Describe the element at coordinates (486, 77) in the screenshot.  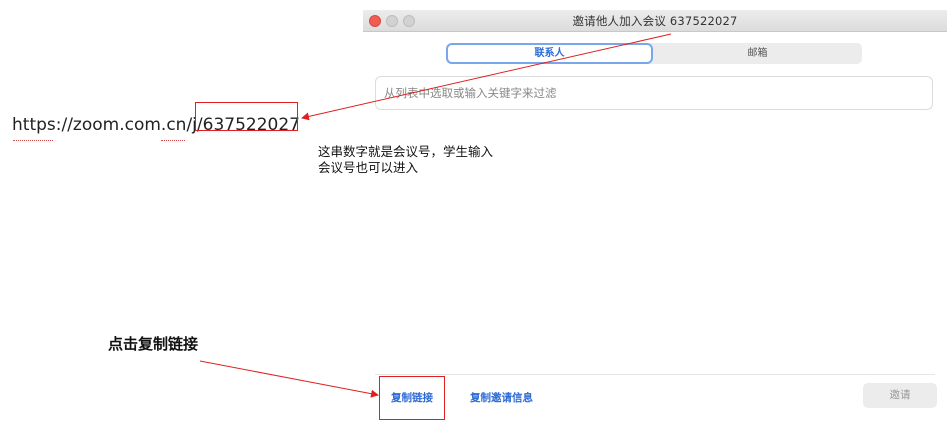
I see `arrow-to-meeting-number` at that location.